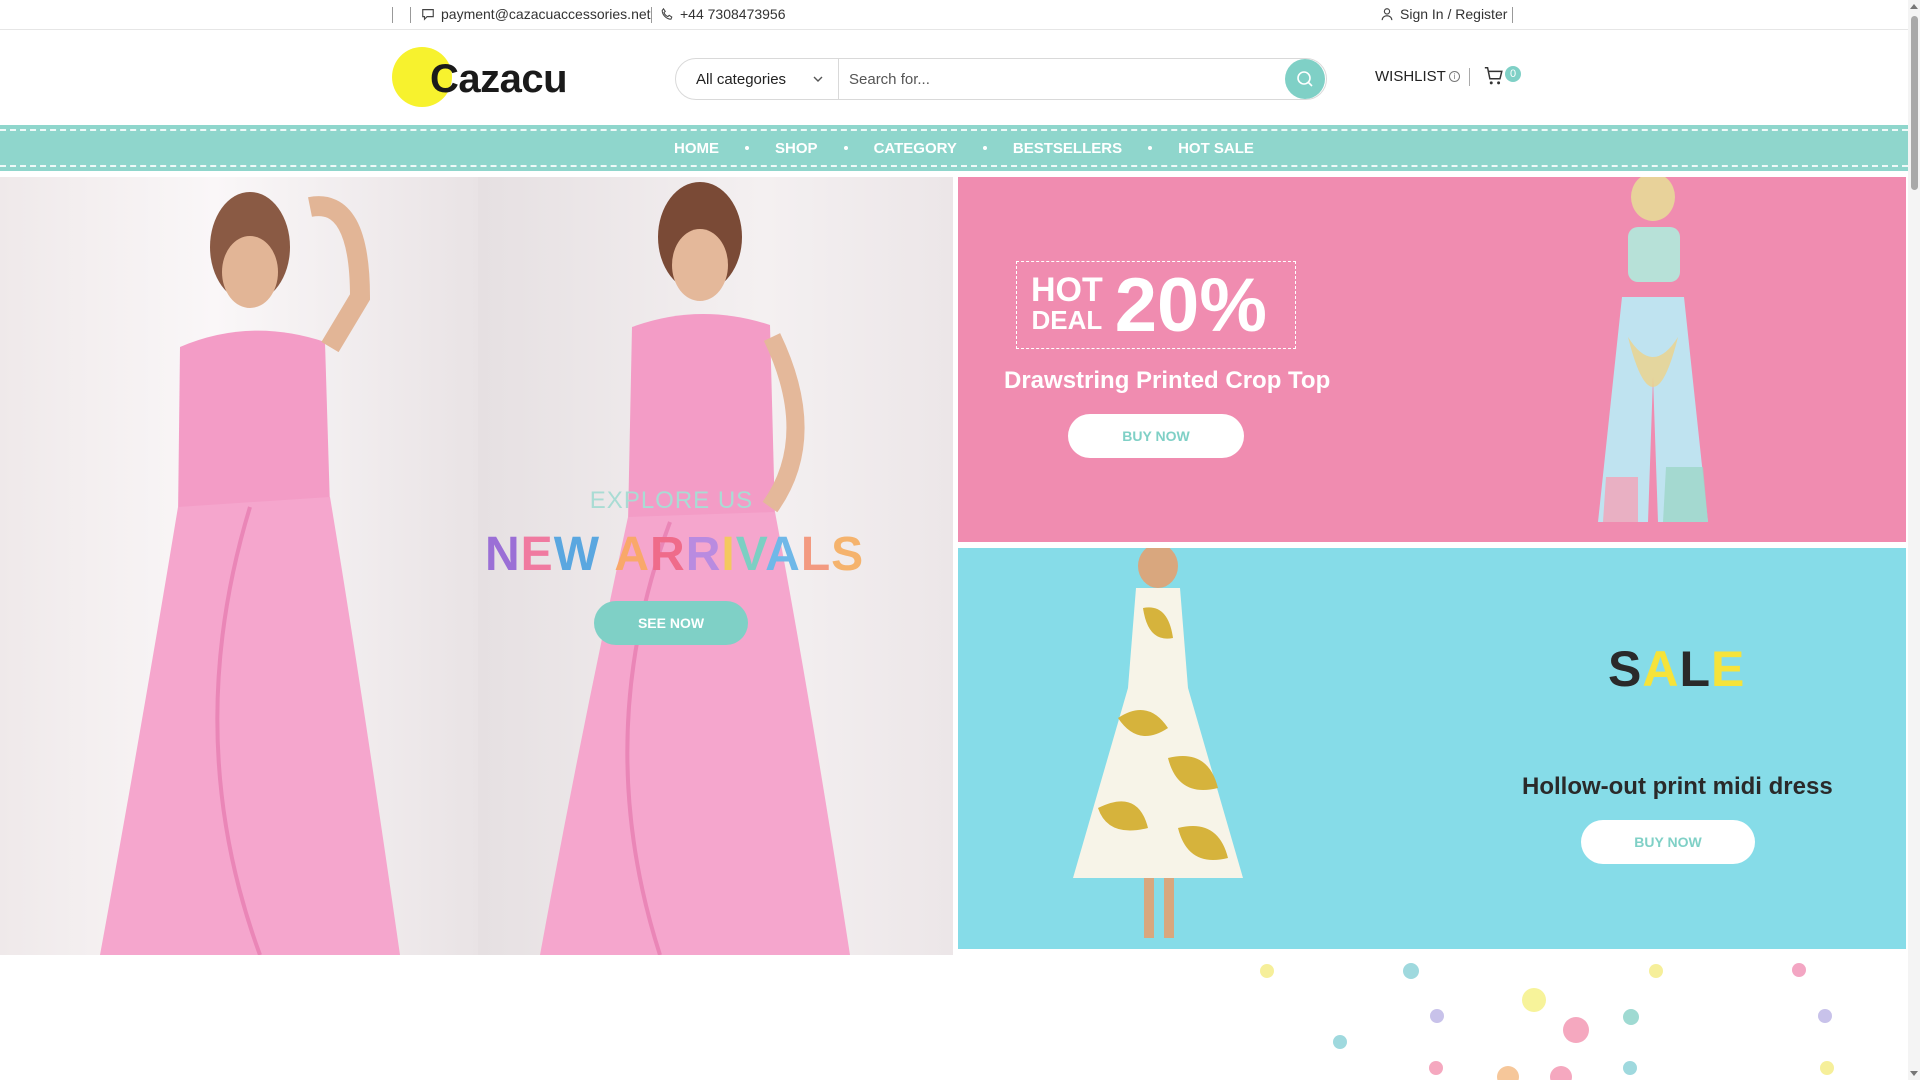 The image size is (1920, 1080). Describe the element at coordinates (1067, 148) in the screenshot. I see `nav-item-bestsellers: BESTSELLERS` at that location.